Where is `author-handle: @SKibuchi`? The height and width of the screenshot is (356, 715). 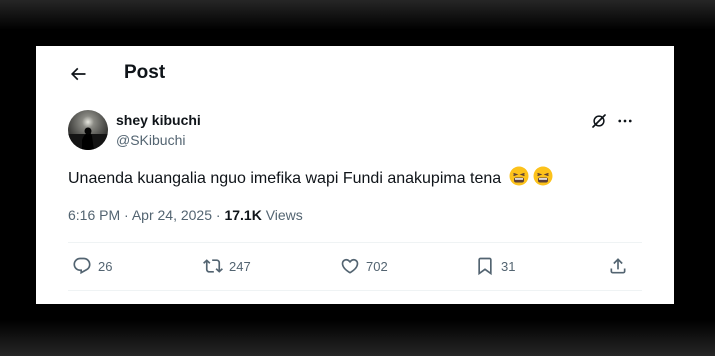
author-handle: @SKibuchi is located at coordinates (150, 140).